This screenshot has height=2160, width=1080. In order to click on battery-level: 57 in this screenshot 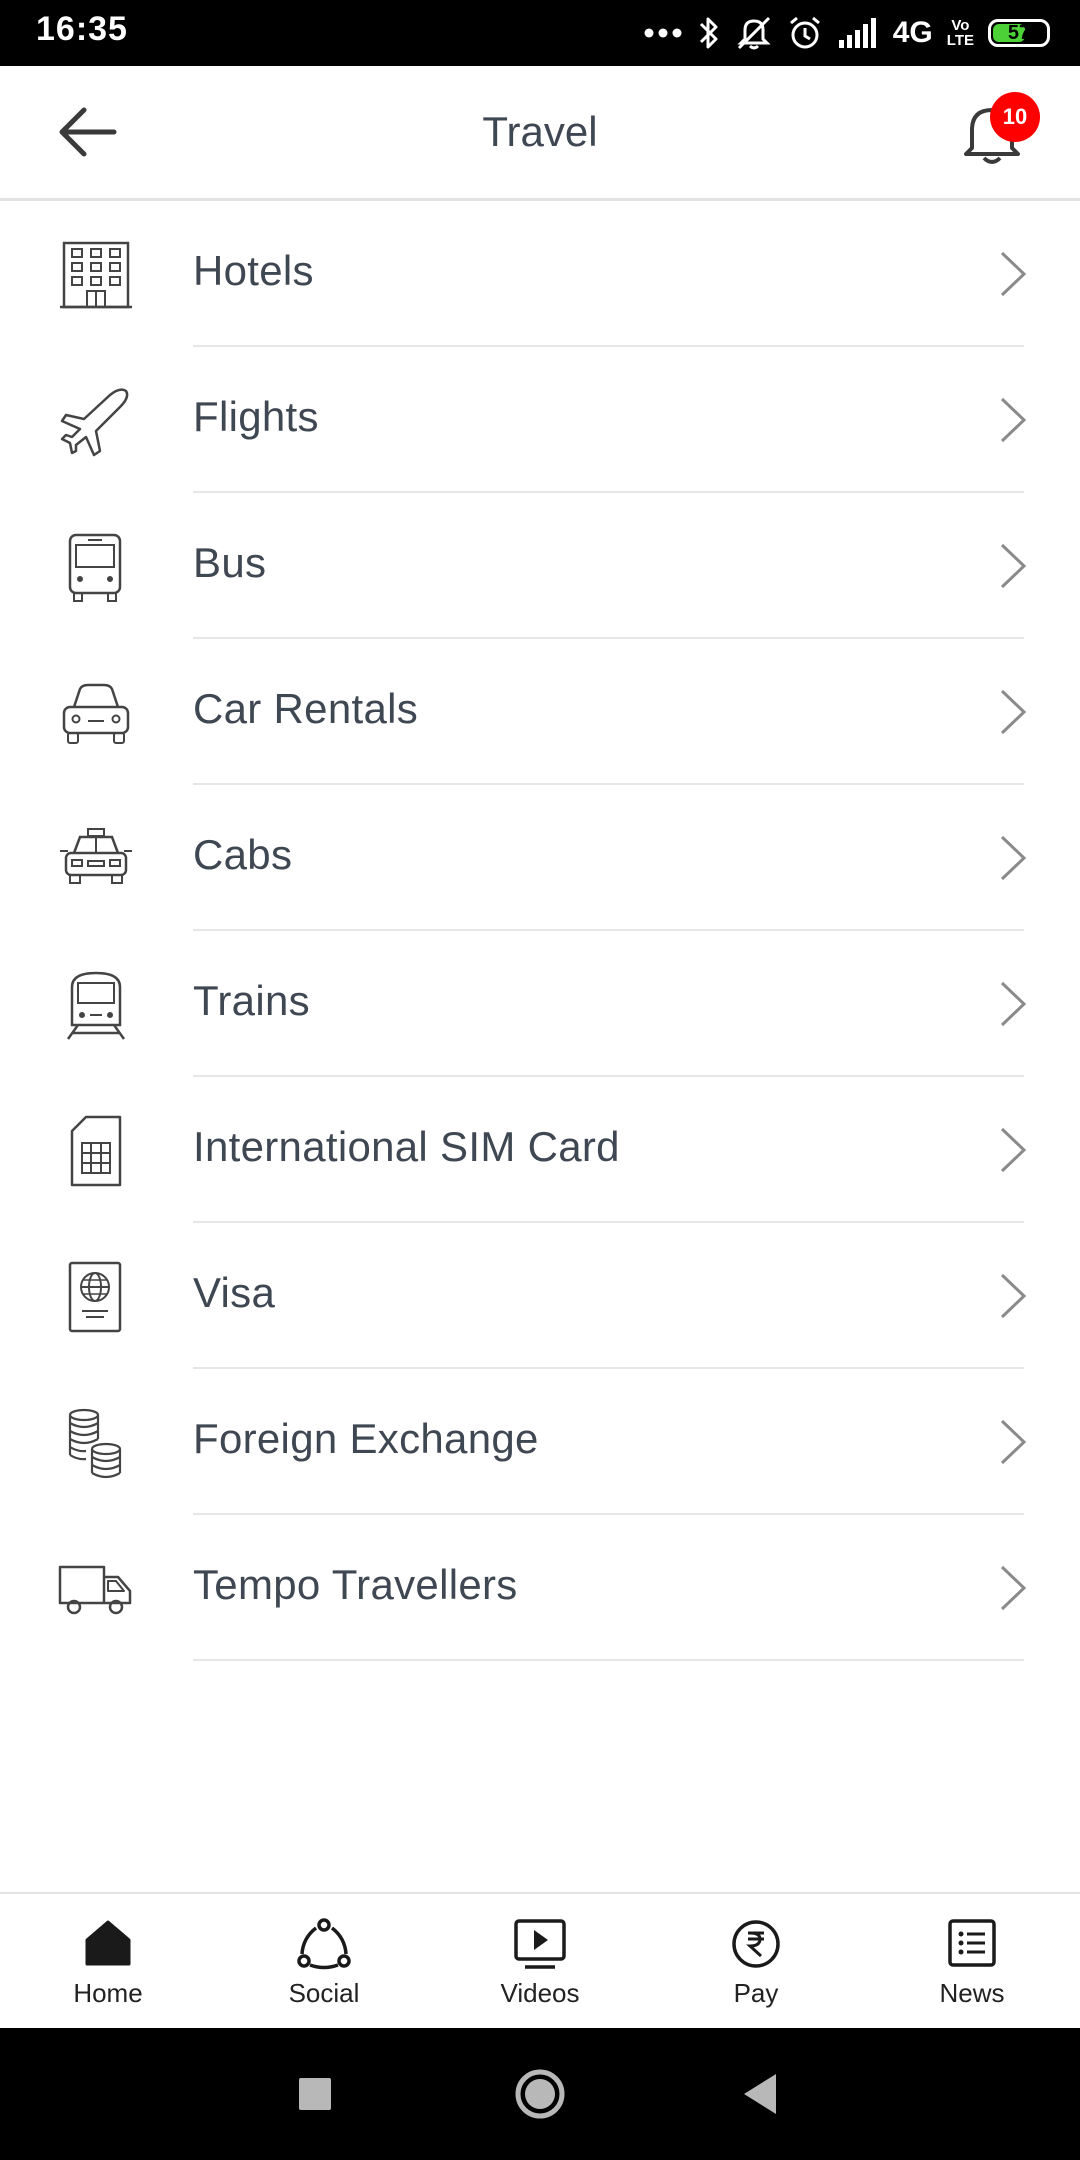, I will do `click(1019, 32)`.